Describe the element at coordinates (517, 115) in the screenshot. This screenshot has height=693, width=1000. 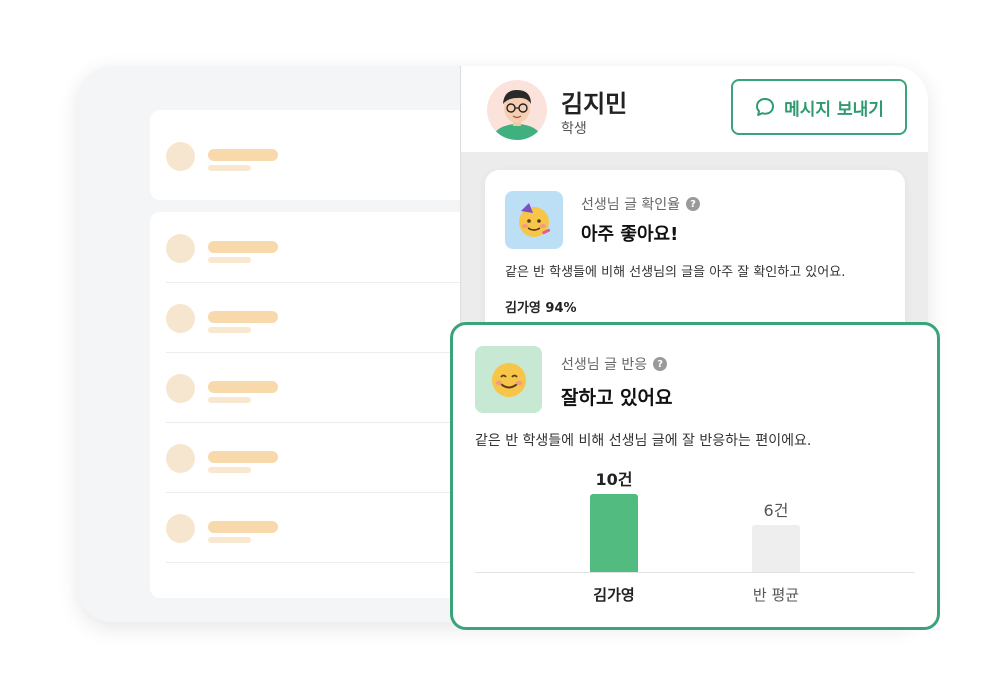
I see `student-avatar-icon` at that location.